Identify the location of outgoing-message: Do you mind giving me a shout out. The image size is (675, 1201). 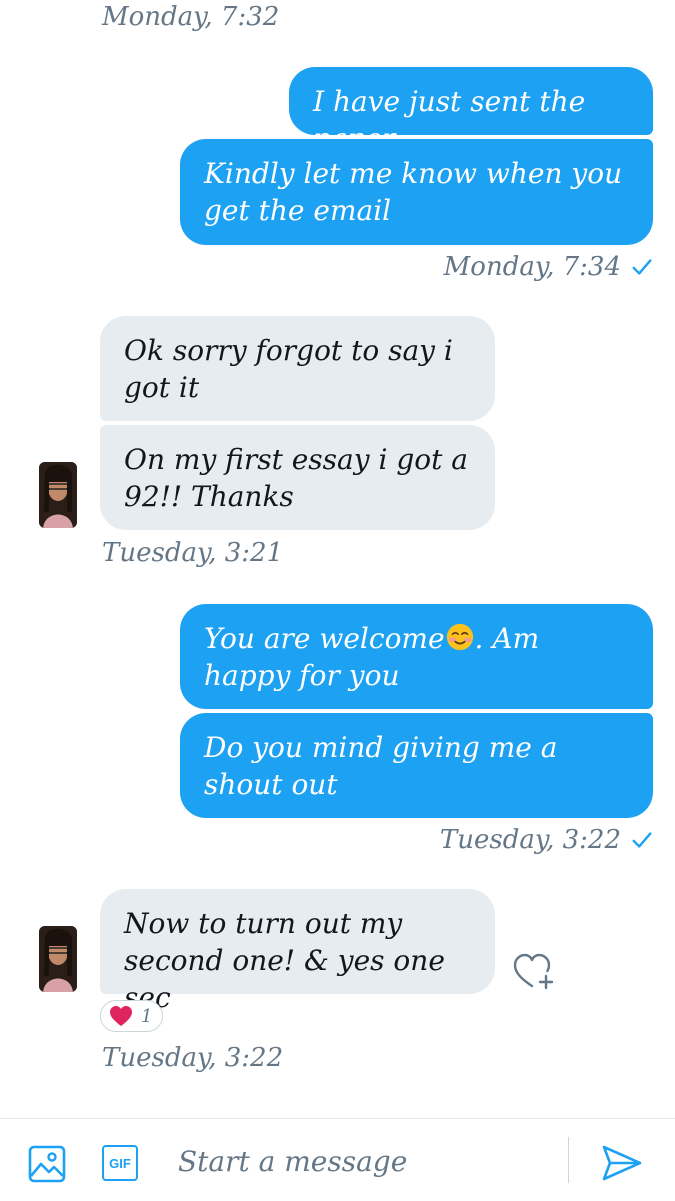
(416, 765).